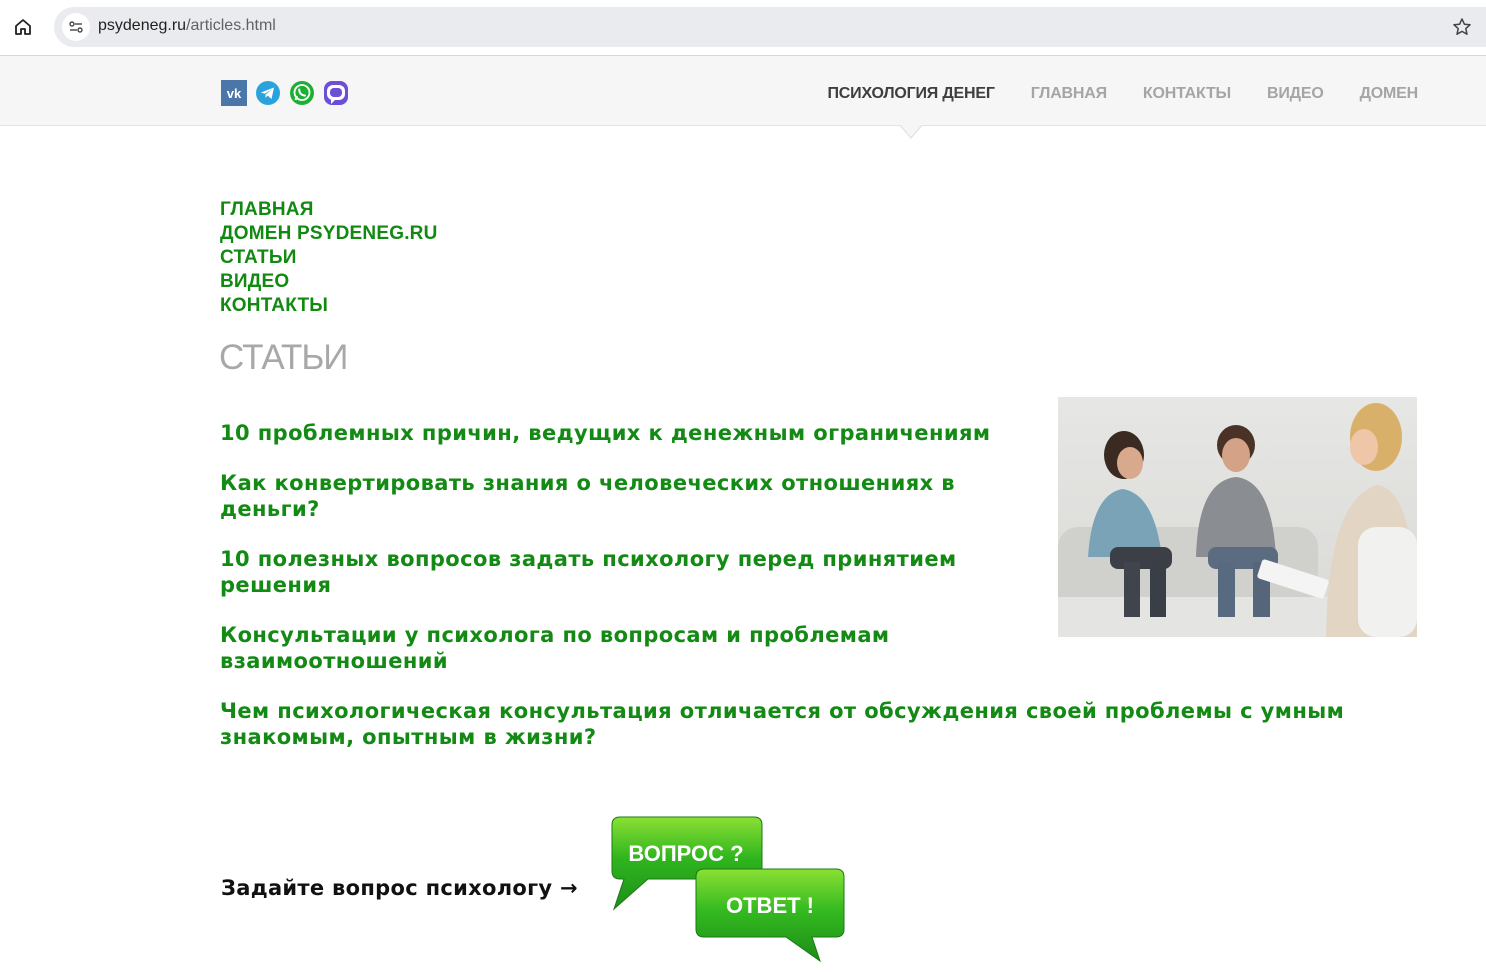  What do you see at coordinates (285, 93) in the screenshot?
I see `social-icons: vk` at bounding box center [285, 93].